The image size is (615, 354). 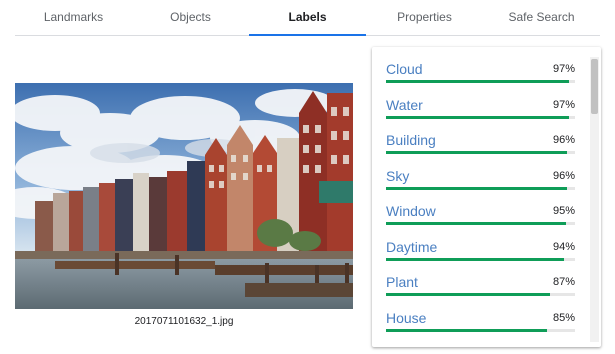 I want to click on tab-properties: Properties, so click(x=424, y=17).